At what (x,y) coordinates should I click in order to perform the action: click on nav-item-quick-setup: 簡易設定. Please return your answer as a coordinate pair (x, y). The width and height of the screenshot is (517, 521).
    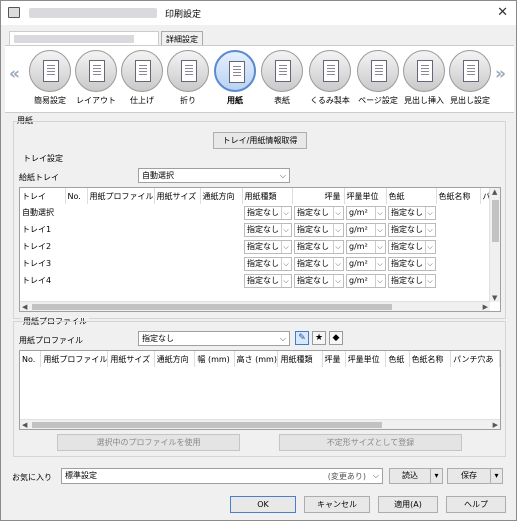
    Looking at the image, I should click on (50, 78).